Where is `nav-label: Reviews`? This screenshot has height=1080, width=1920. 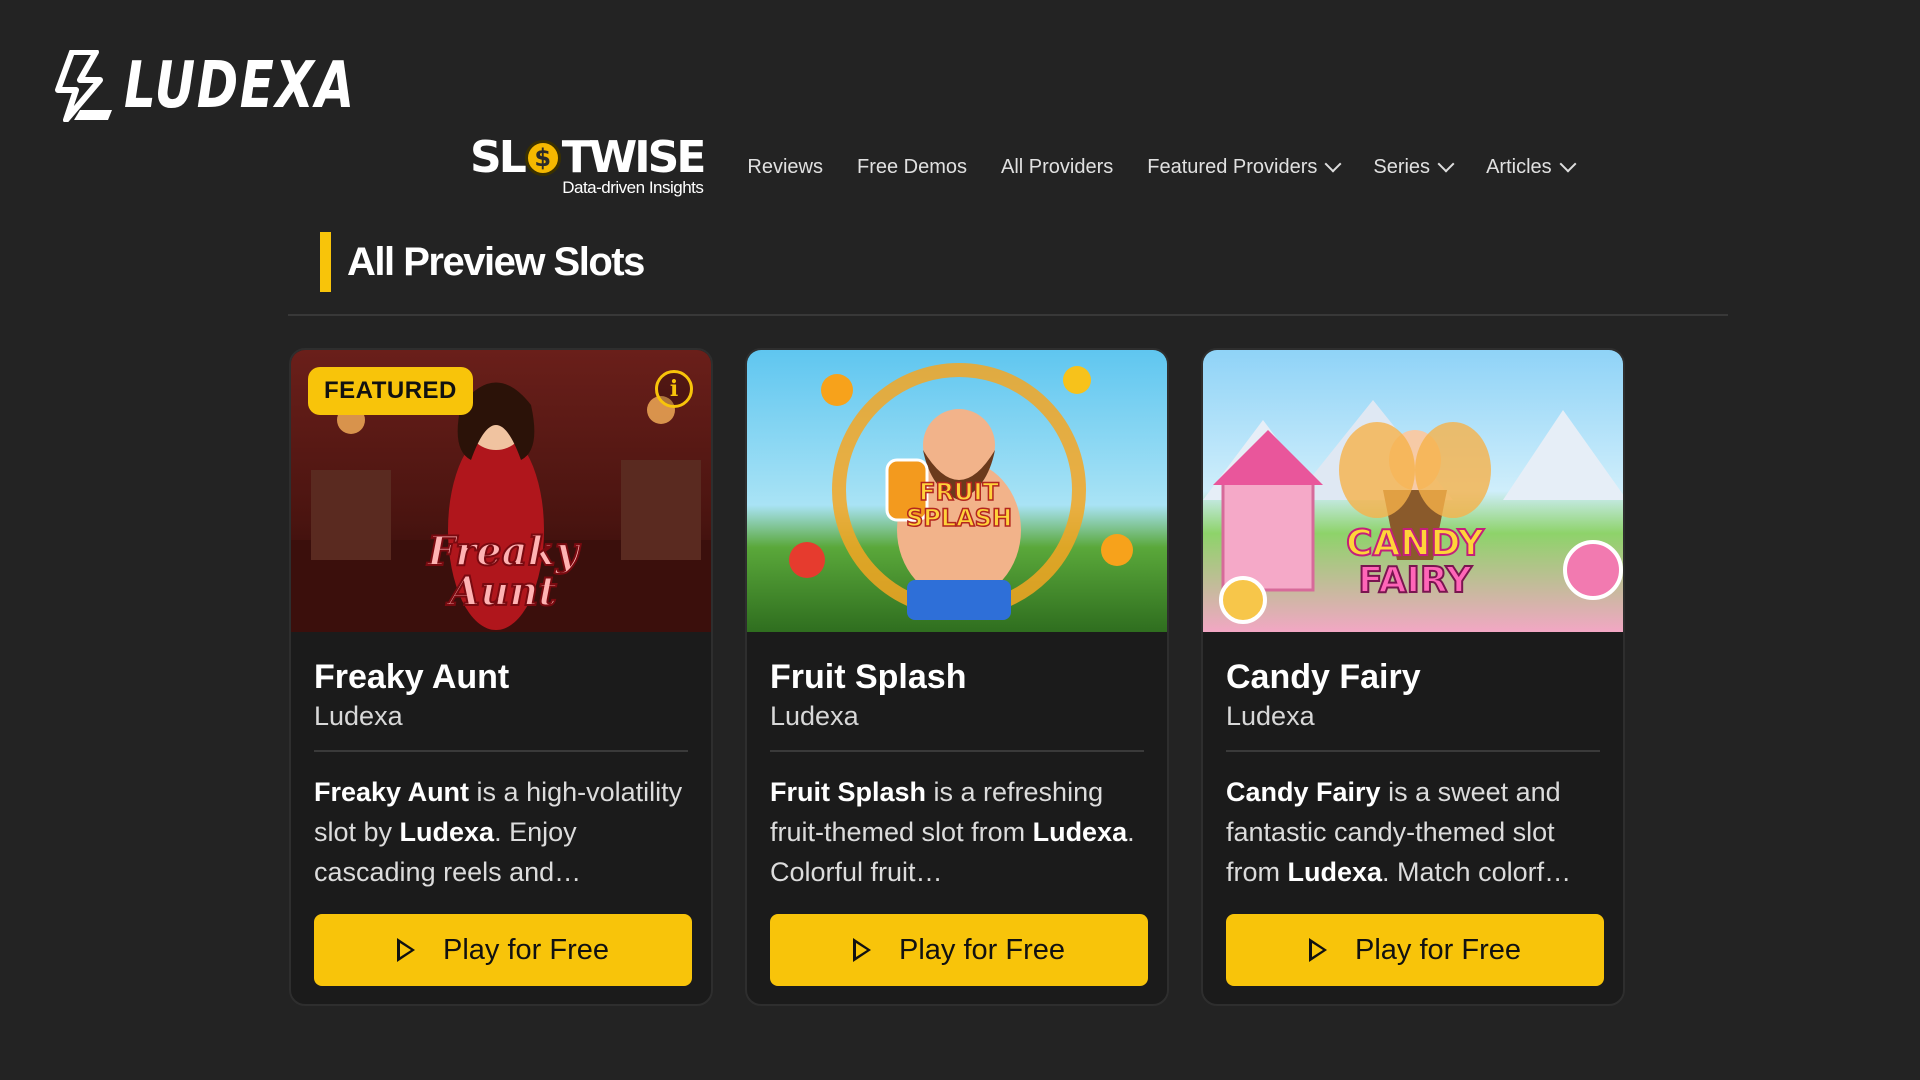 nav-label: Reviews is located at coordinates (785, 166).